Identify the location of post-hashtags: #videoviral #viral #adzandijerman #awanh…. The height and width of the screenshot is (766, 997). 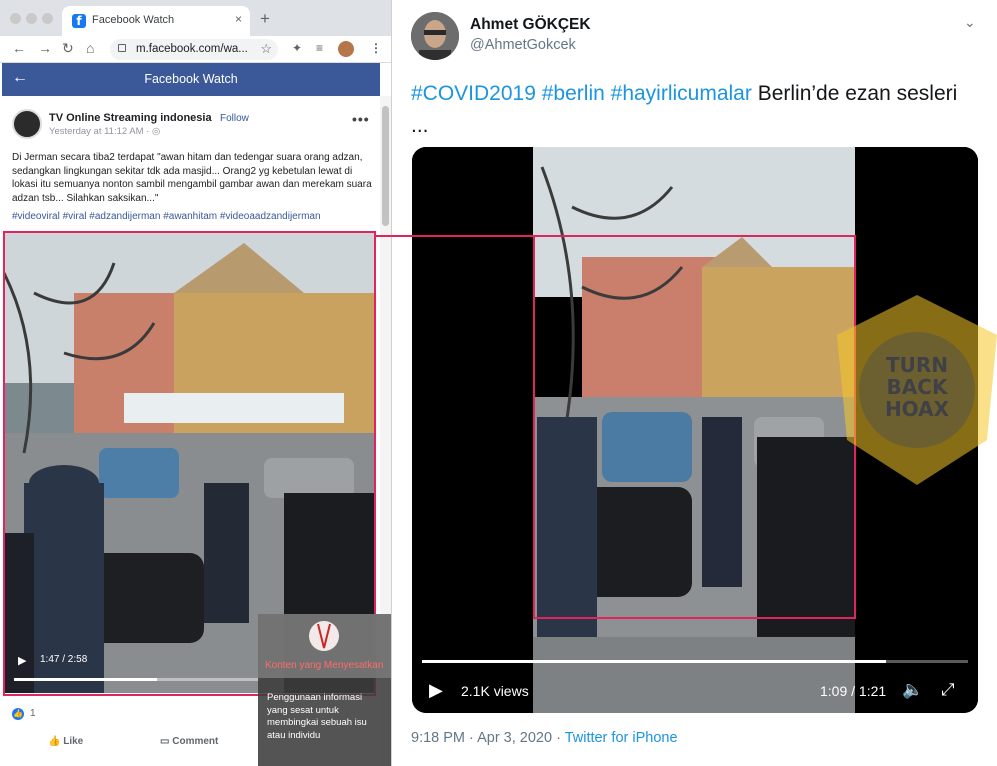
(192, 216).